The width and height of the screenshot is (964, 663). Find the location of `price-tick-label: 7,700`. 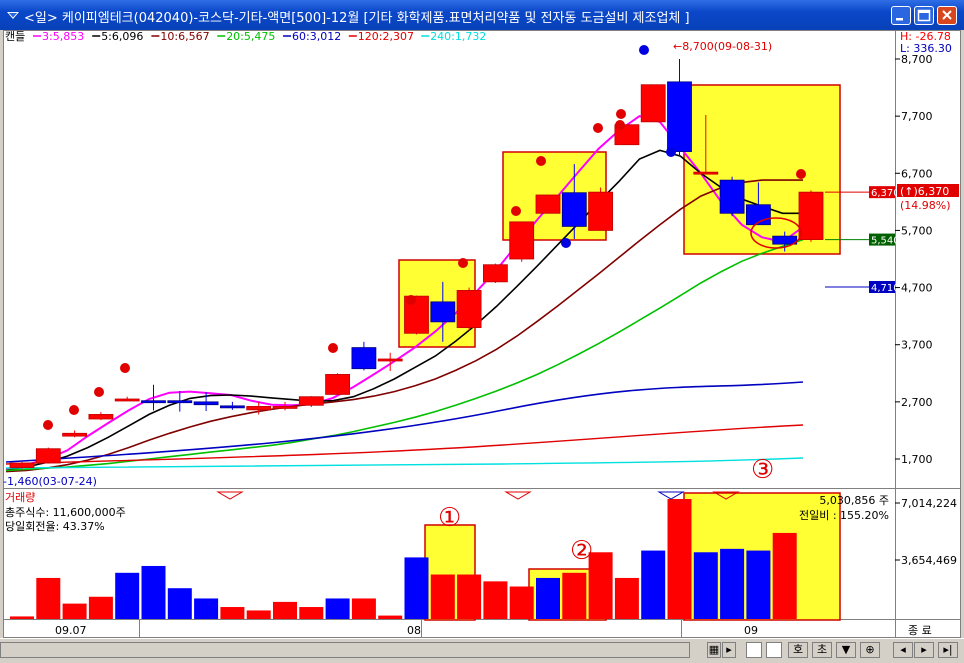

price-tick-label: 7,700 is located at coordinates (917, 116).